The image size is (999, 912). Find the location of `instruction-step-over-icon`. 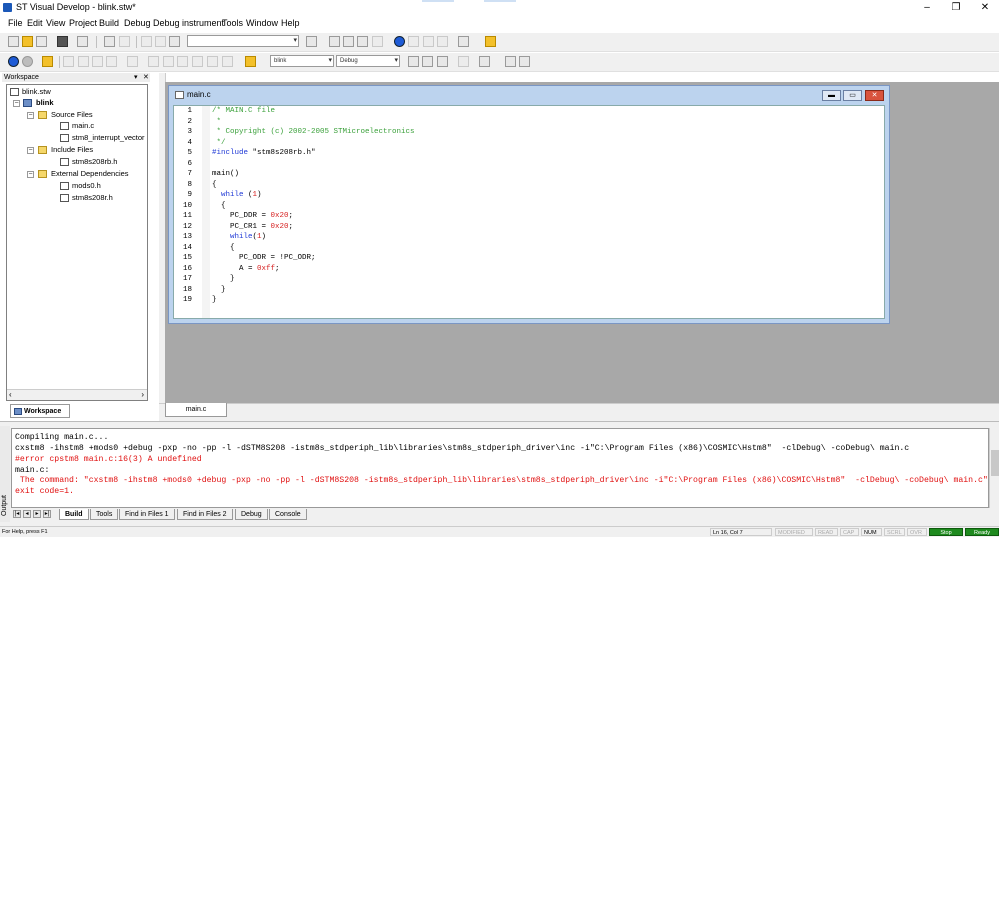

instruction-step-over-icon is located at coordinates (168, 61).